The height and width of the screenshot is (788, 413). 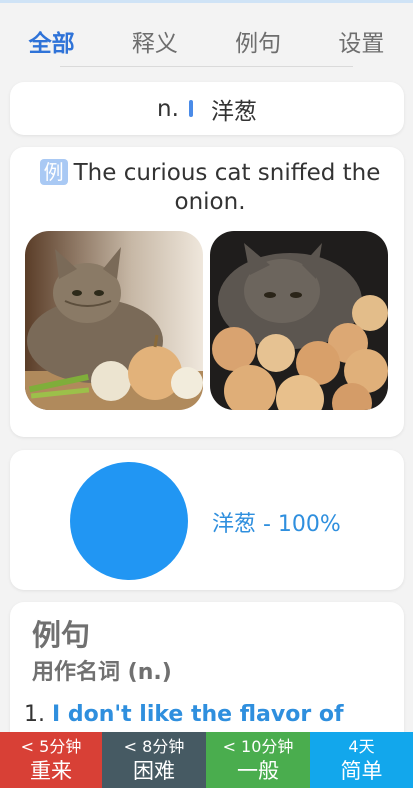 I want to click on pie-chart, so click(x=129, y=521).